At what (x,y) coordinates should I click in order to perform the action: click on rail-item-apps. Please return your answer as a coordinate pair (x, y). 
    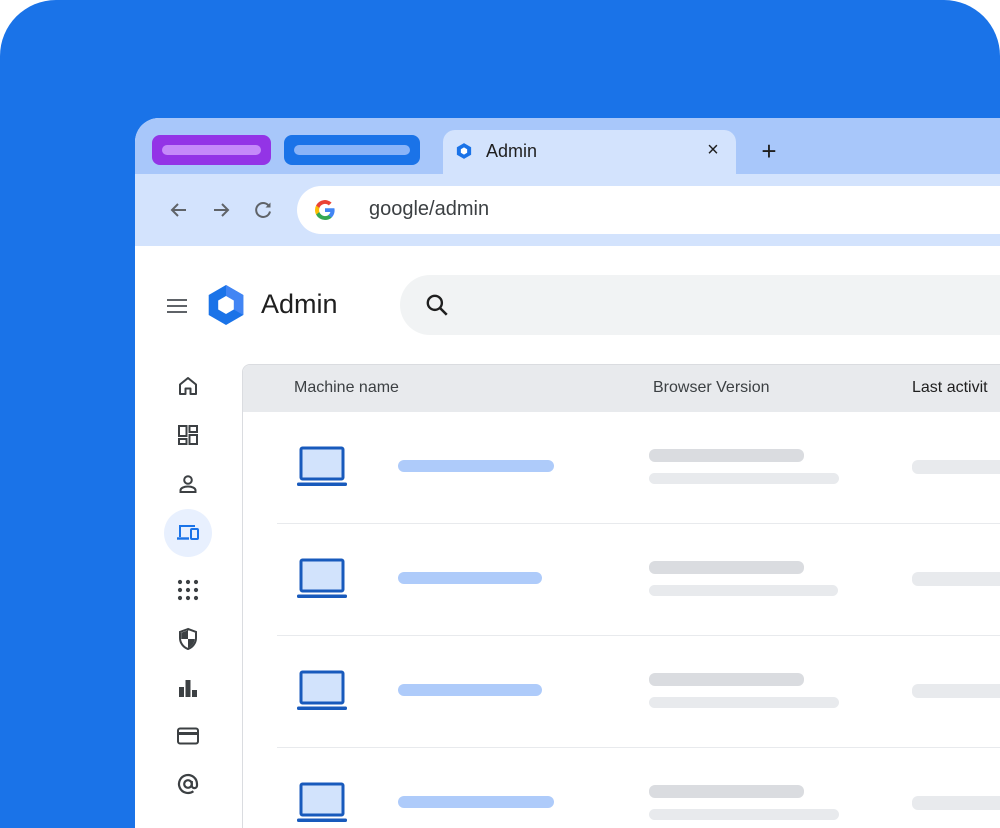
    Looking at the image, I should click on (188, 590).